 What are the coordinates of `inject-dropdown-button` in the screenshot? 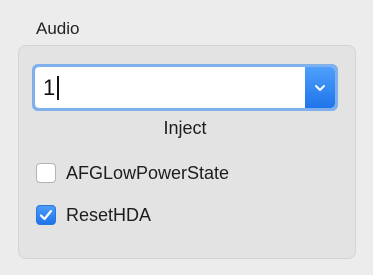 It's located at (320, 87).